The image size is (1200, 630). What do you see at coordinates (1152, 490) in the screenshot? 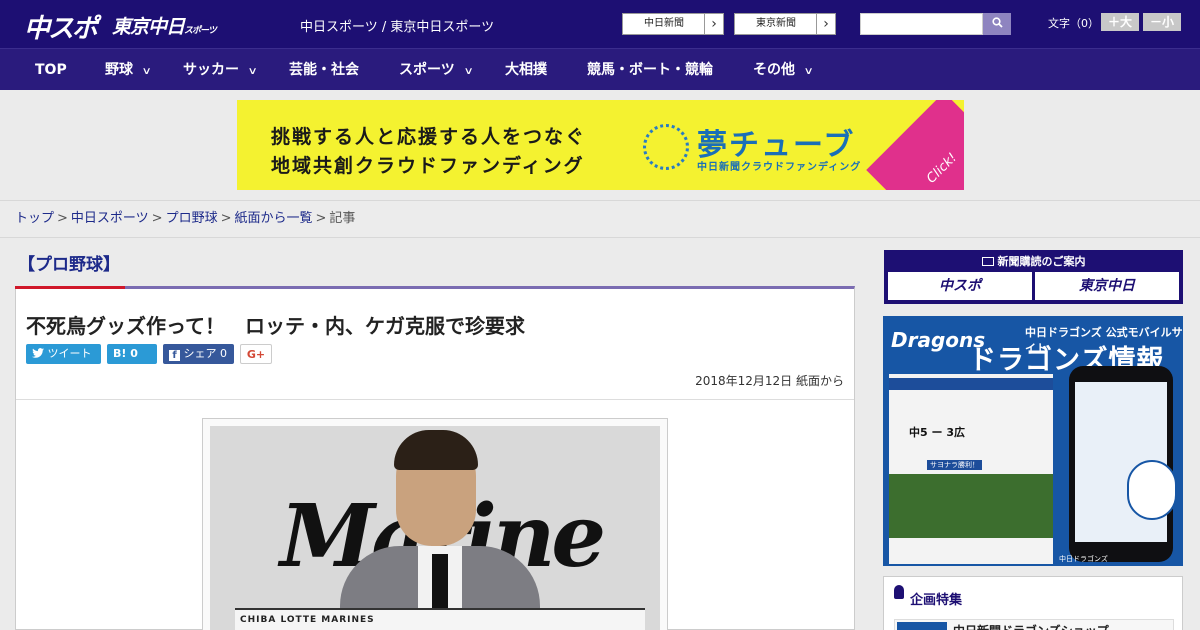
I see `mascot-icon` at bounding box center [1152, 490].